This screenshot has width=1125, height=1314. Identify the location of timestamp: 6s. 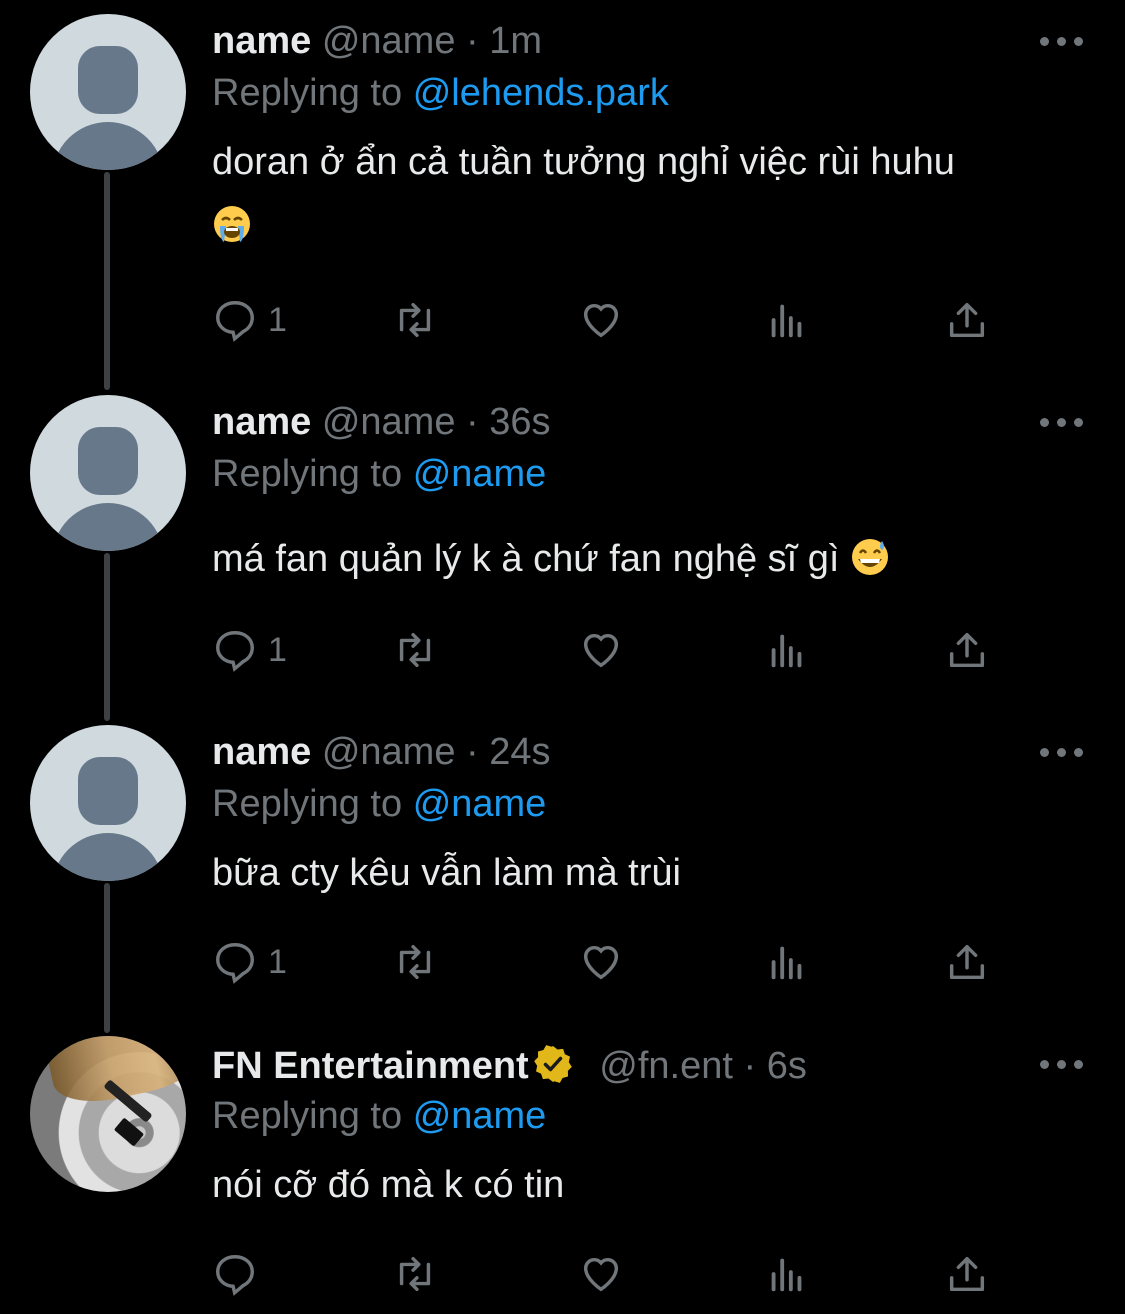
(787, 1066).